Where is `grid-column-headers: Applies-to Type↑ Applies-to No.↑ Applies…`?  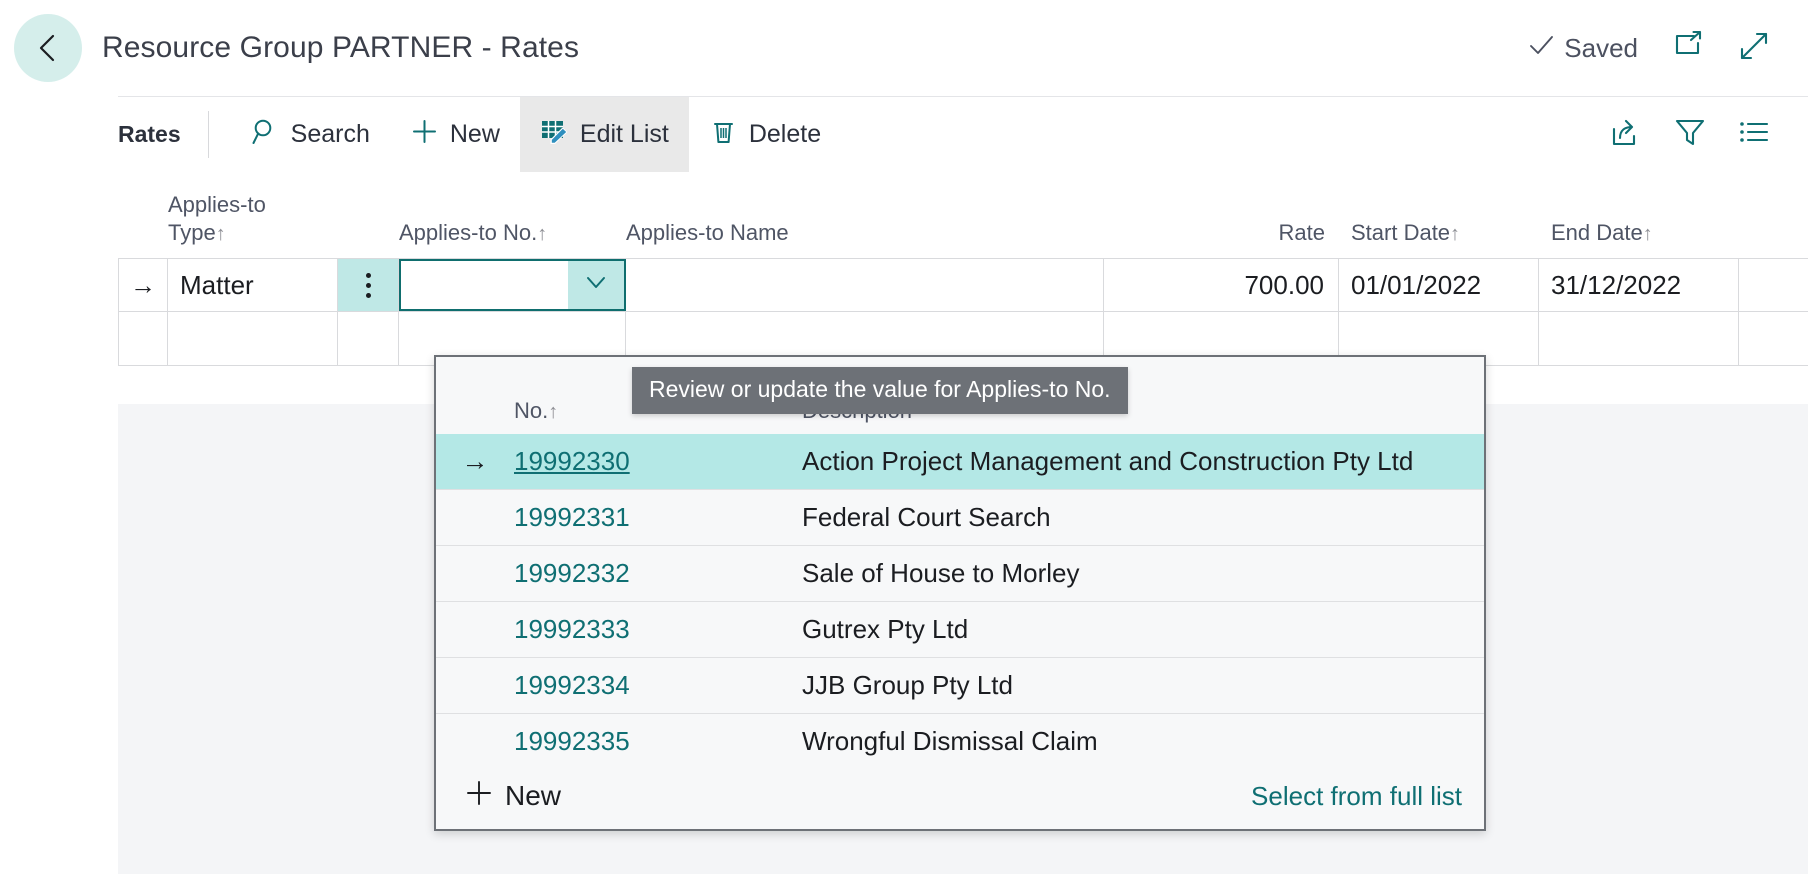
grid-column-headers: Applies-to Type↑ Applies-to No.↑ Applies… is located at coordinates (963, 215).